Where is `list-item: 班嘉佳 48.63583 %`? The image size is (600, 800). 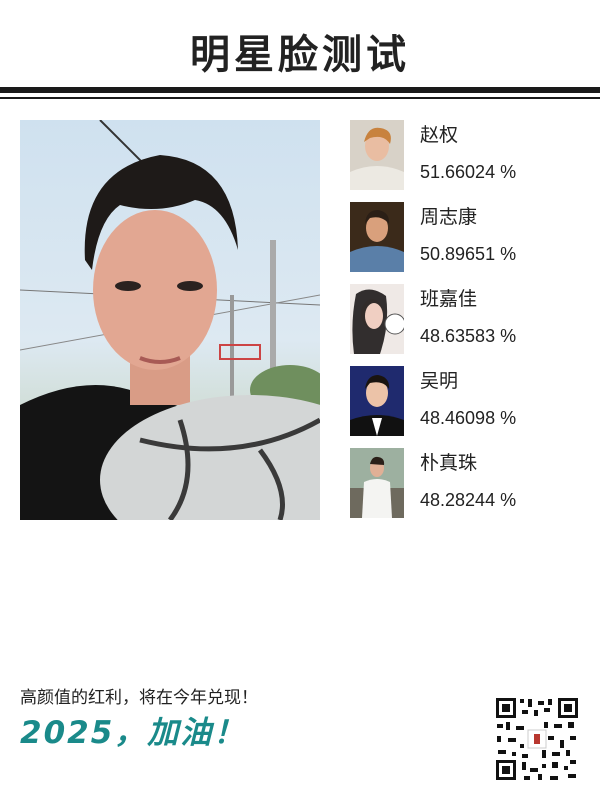 list-item: 班嘉佳 48.63583 % is located at coordinates (470, 325).